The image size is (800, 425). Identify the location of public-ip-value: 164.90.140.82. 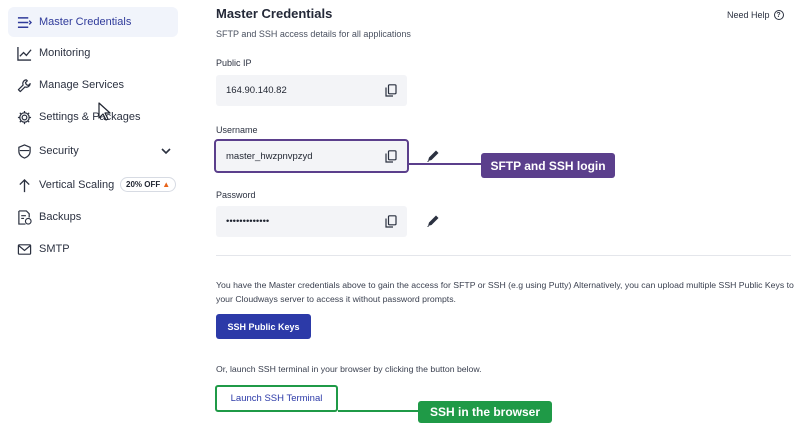
(256, 90).